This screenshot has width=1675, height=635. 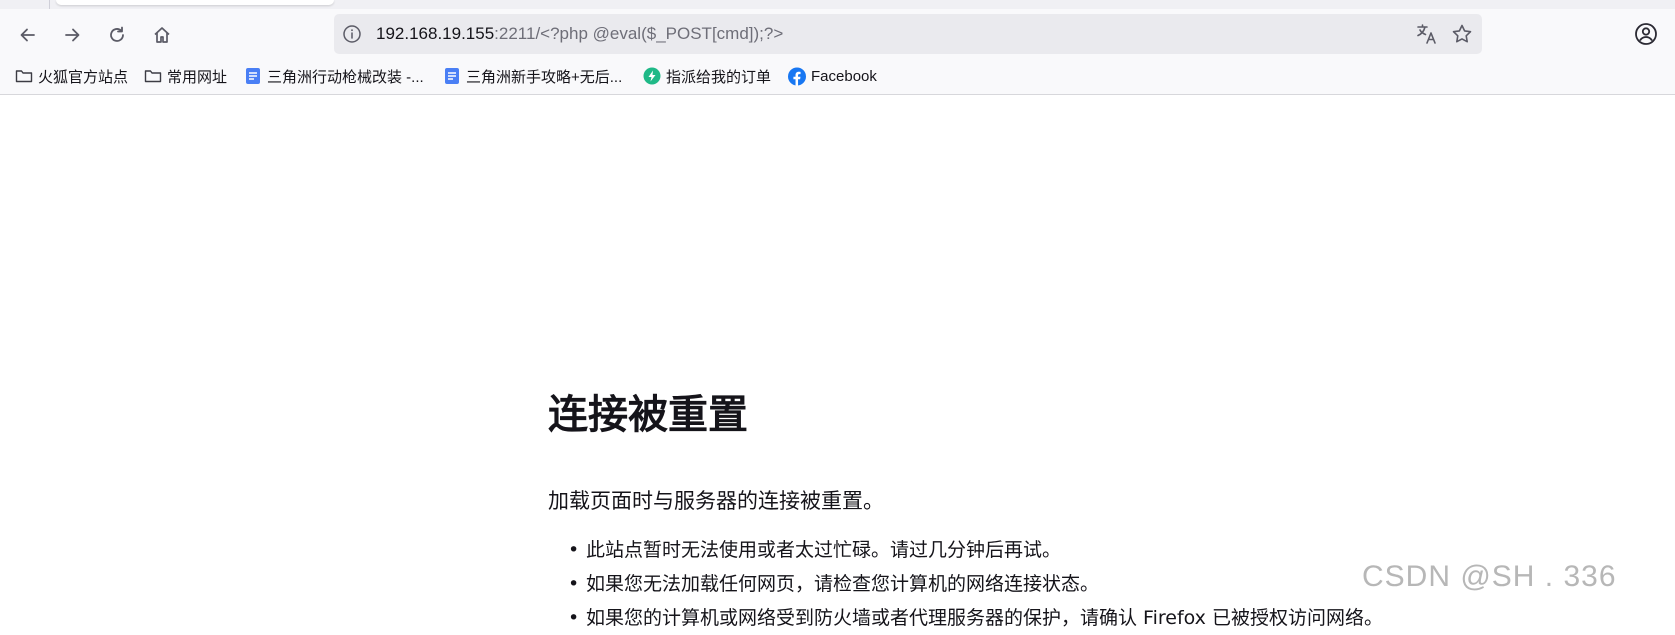 I want to click on home-button, so click(x=162, y=35).